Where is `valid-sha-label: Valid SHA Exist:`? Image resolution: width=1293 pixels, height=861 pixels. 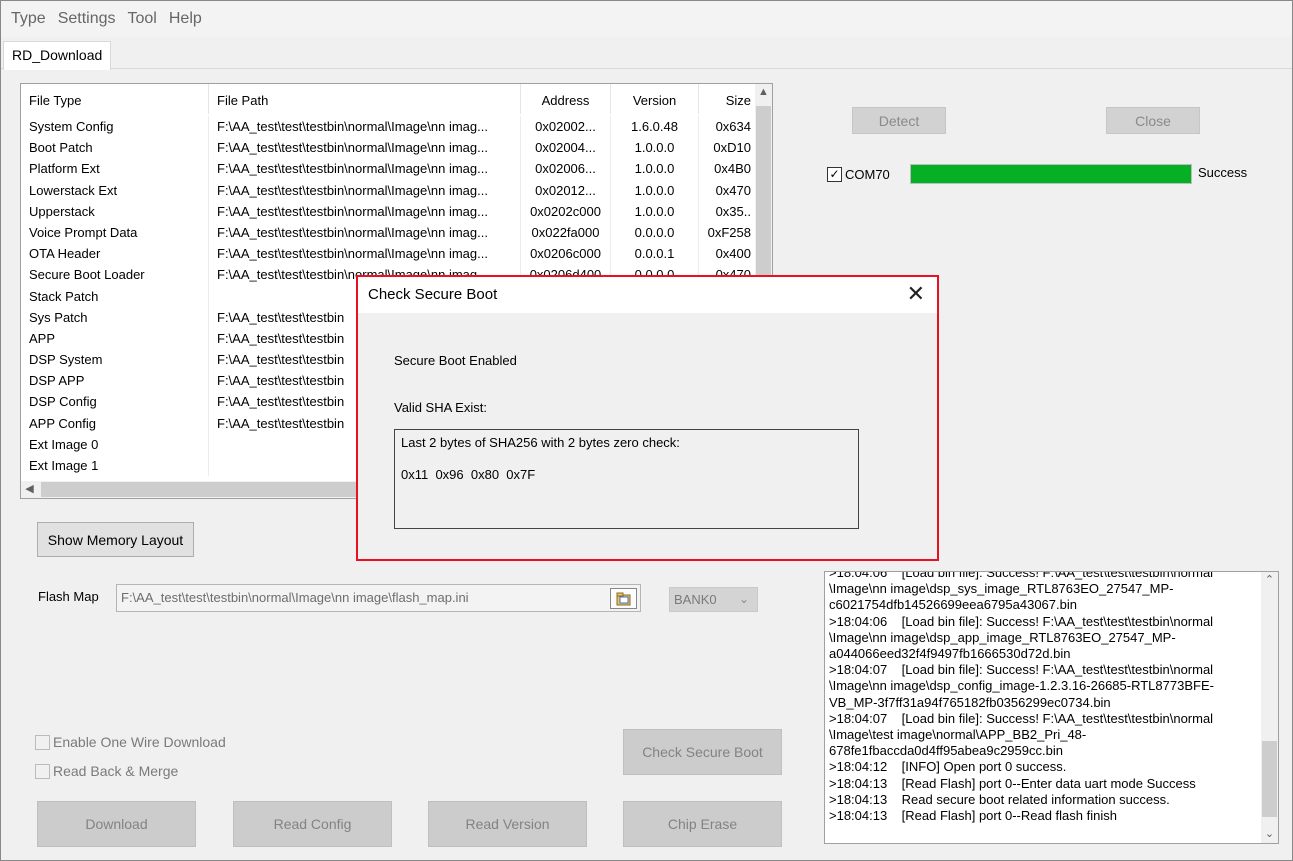
valid-sha-label: Valid SHA Exist: is located at coordinates (440, 407).